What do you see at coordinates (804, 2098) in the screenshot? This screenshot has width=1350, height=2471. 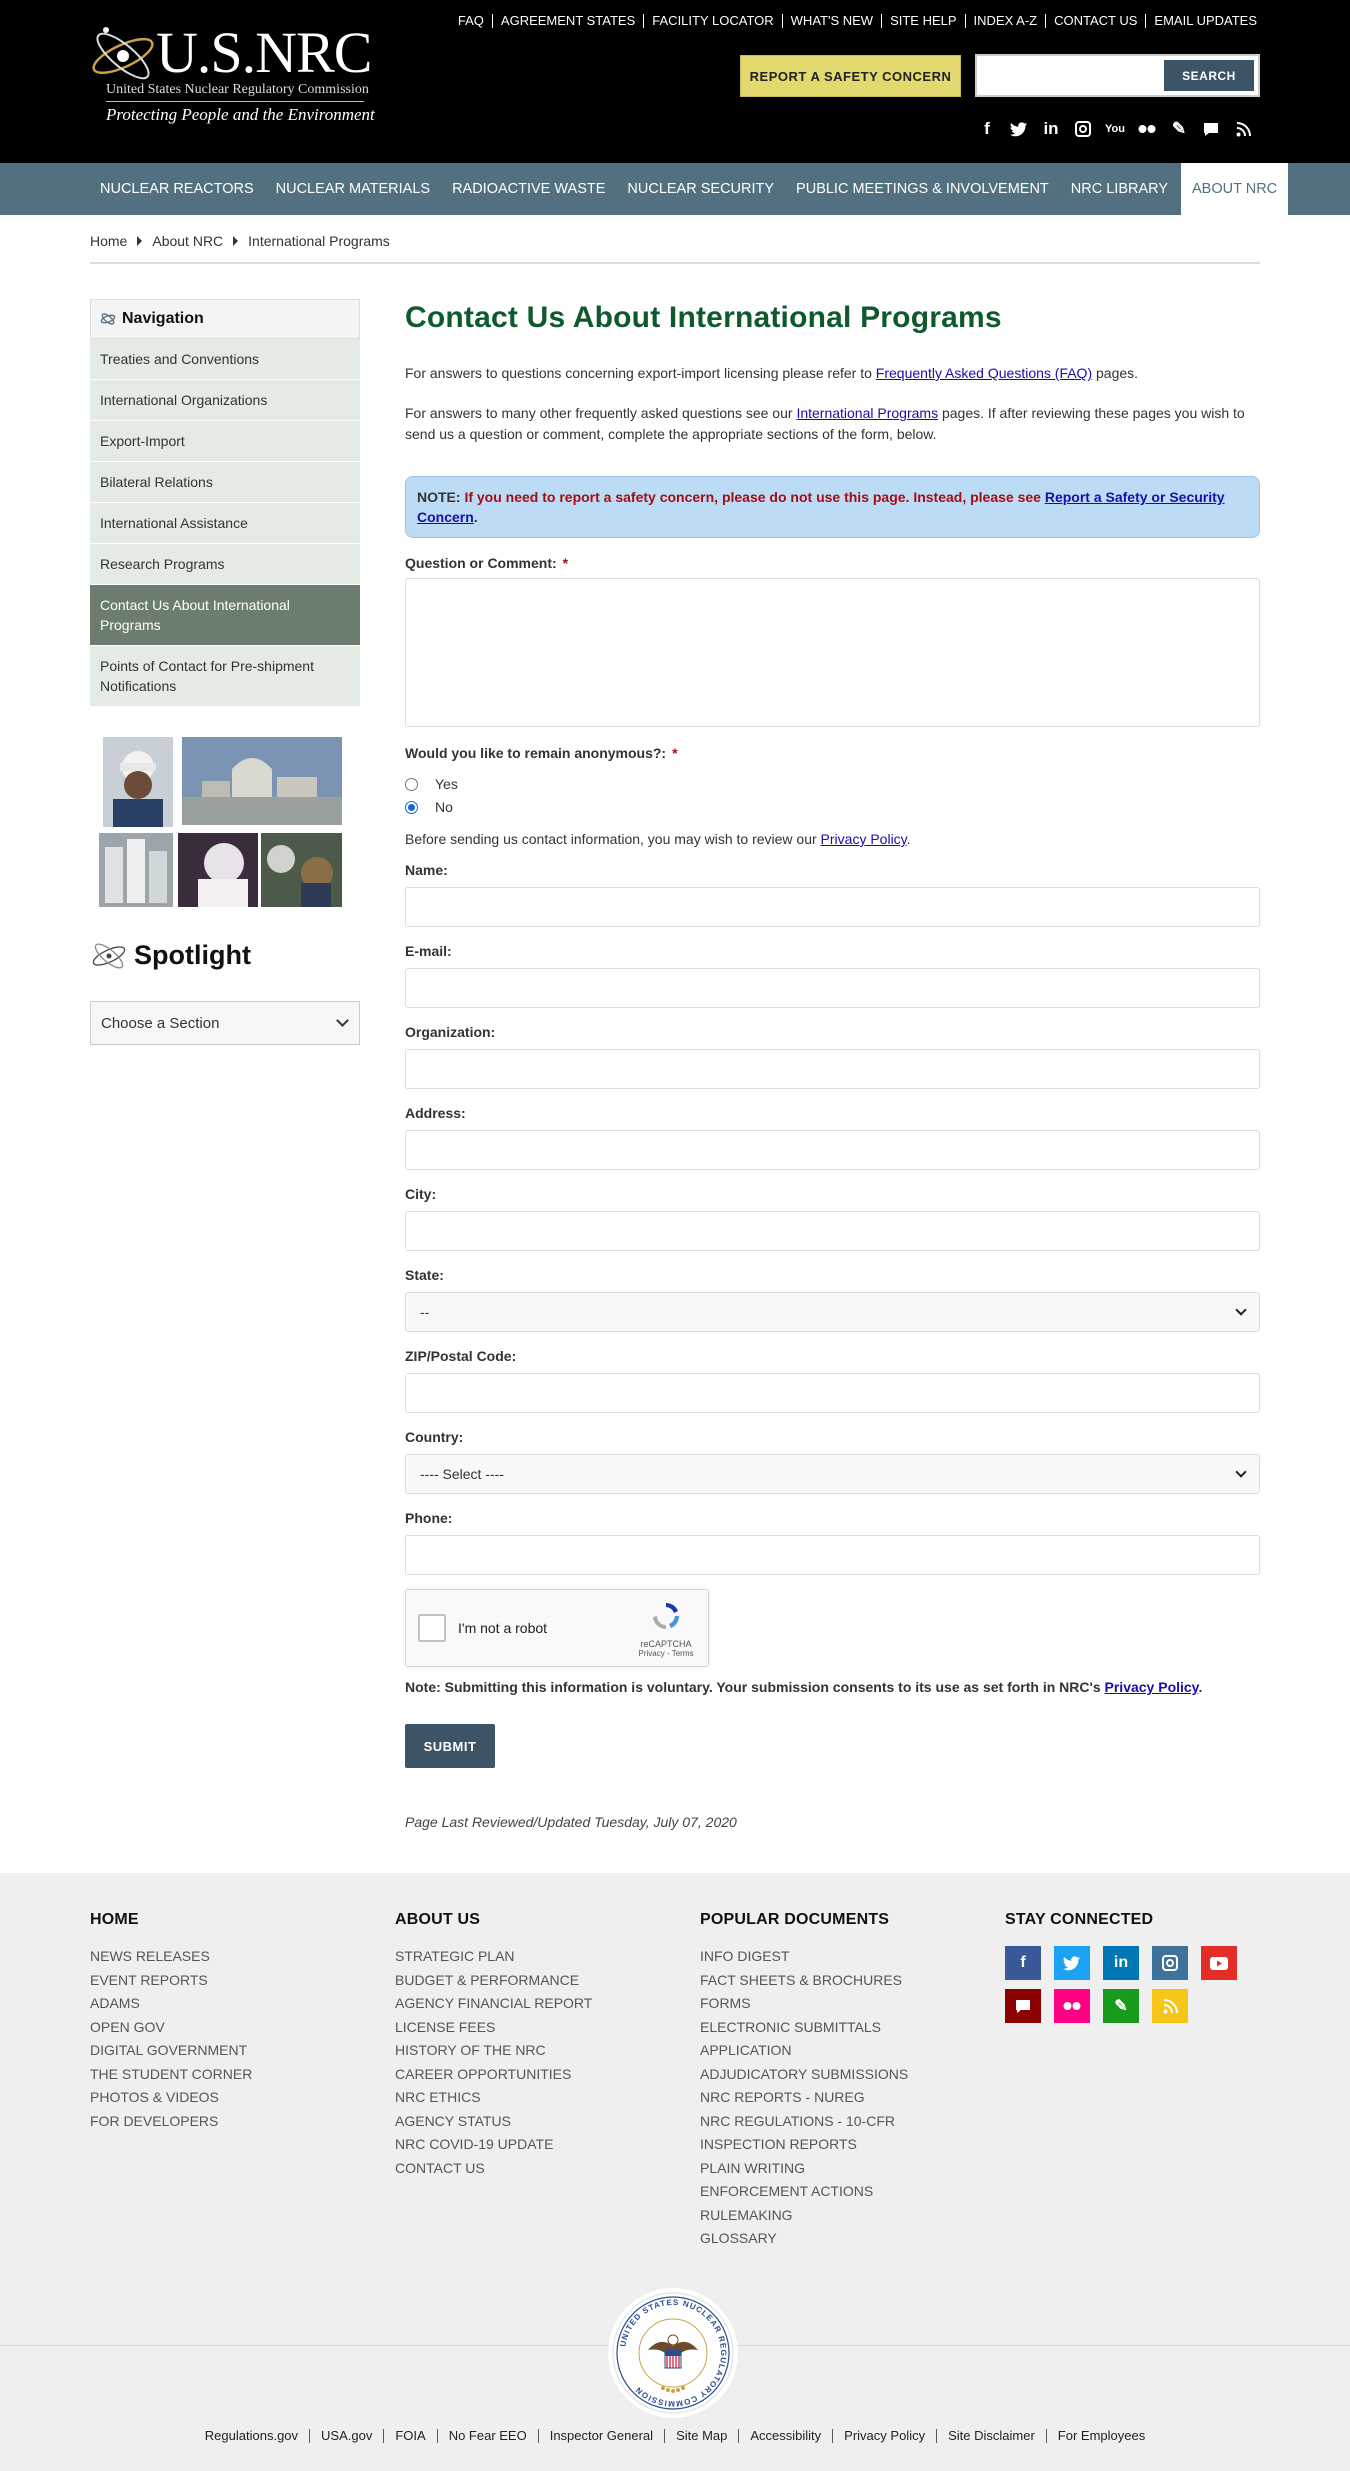 I see `footer-link: NRC REPORTS - NUREG` at bounding box center [804, 2098].